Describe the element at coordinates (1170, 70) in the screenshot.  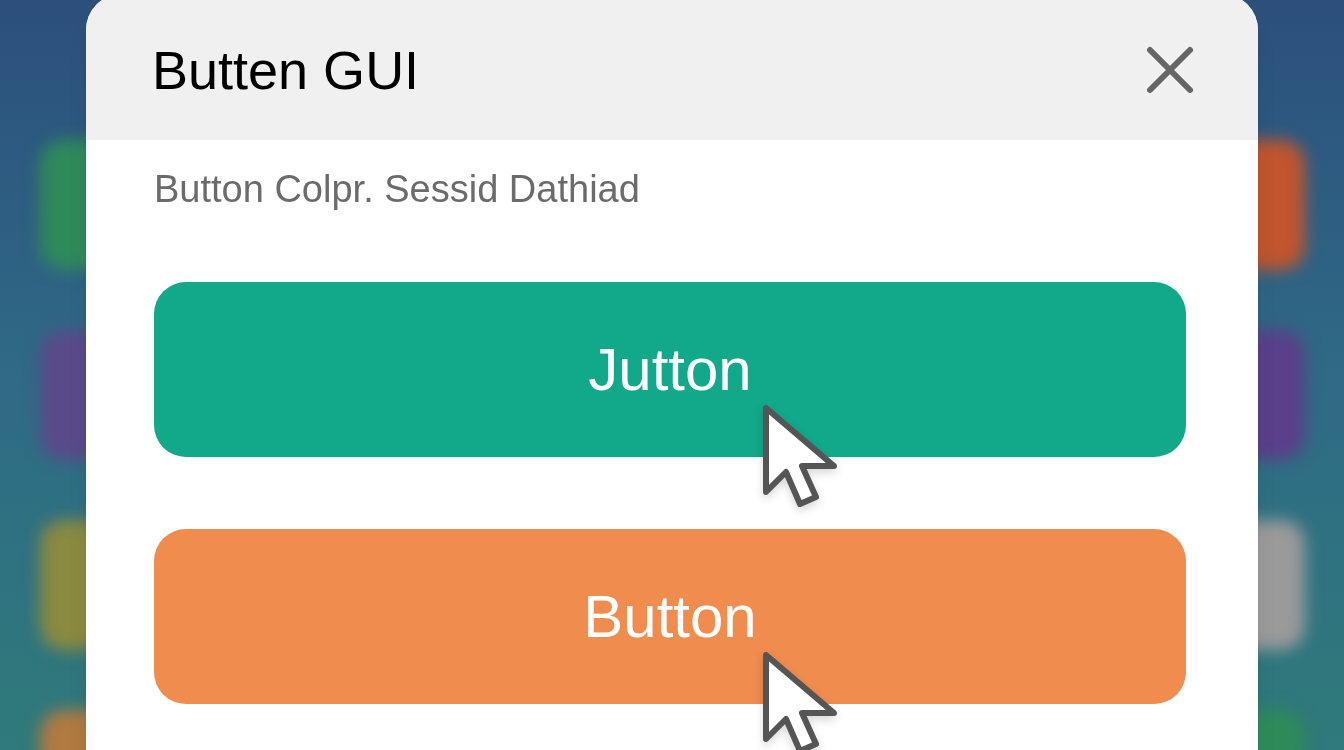
I see `close-icon` at that location.